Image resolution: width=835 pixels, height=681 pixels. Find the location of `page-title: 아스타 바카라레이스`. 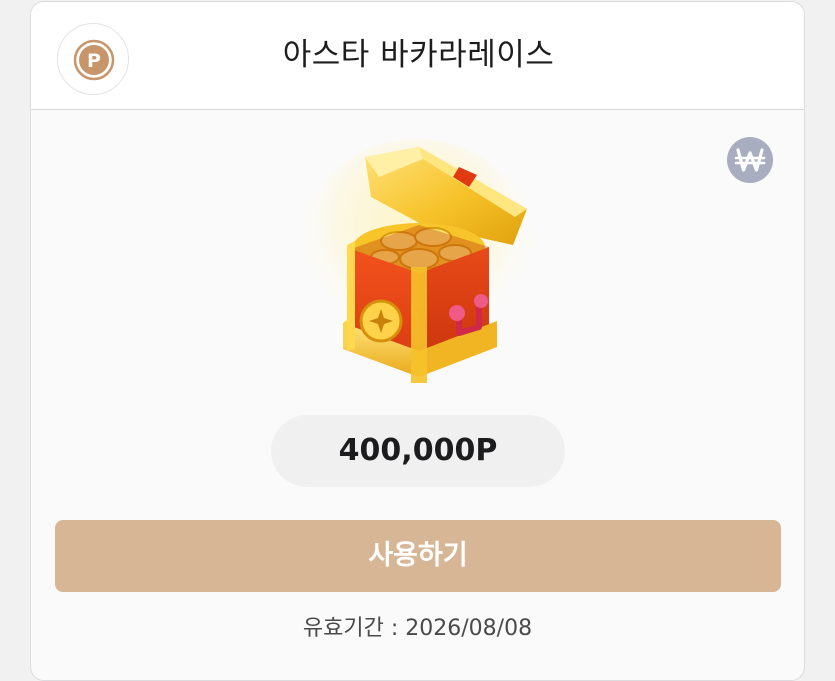

page-title: 아스타 바카라레이스 is located at coordinates (418, 55).